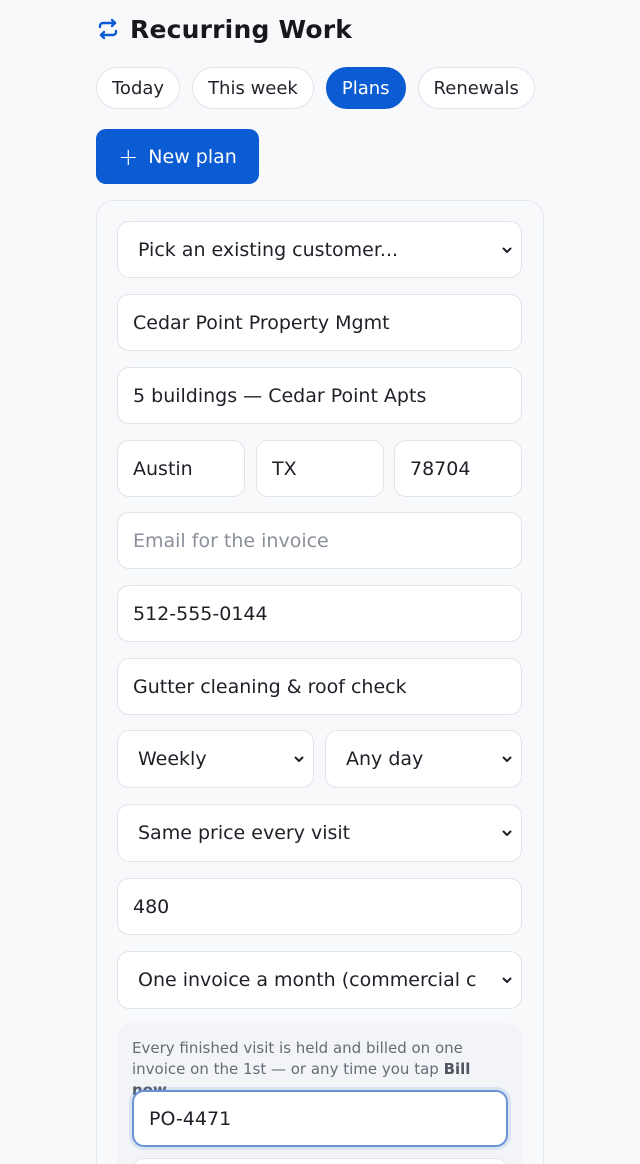 The width and height of the screenshot is (640, 1164). I want to click on day-value: Any day, so click(385, 759).